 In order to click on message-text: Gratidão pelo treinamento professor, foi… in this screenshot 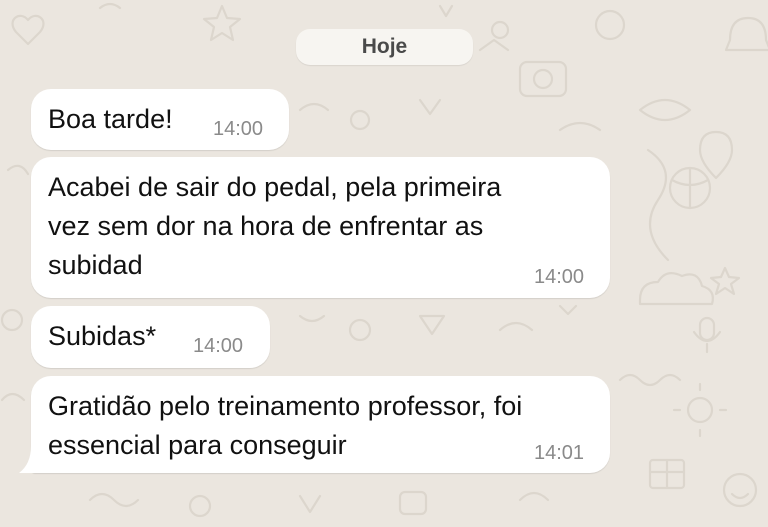, I will do `click(285, 425)`.